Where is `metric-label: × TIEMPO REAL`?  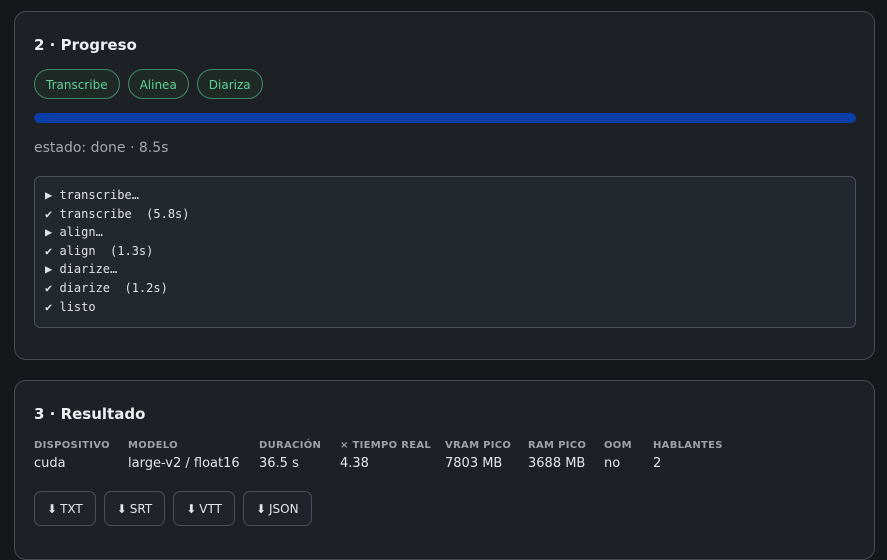 metric-label: × TIEMPO REAL is located at coordinates (386, 445).